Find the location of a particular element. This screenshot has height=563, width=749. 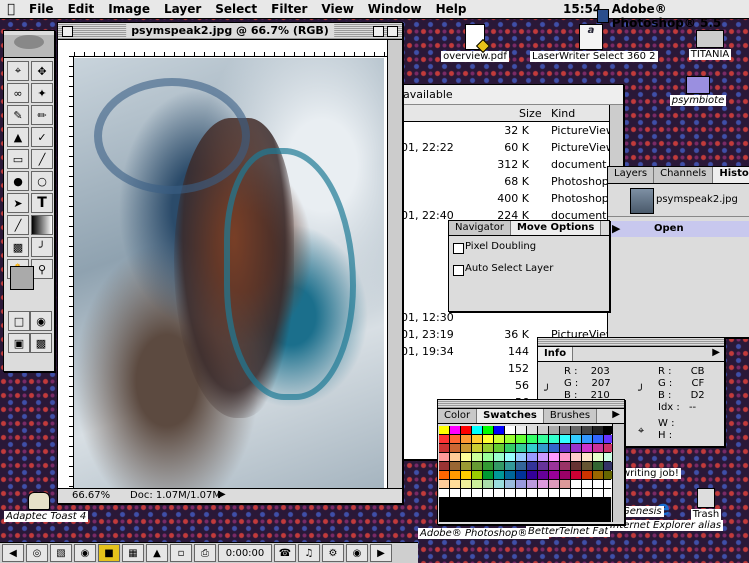

dodge-tool-icon: ○ is located at coordinates (42, 181).